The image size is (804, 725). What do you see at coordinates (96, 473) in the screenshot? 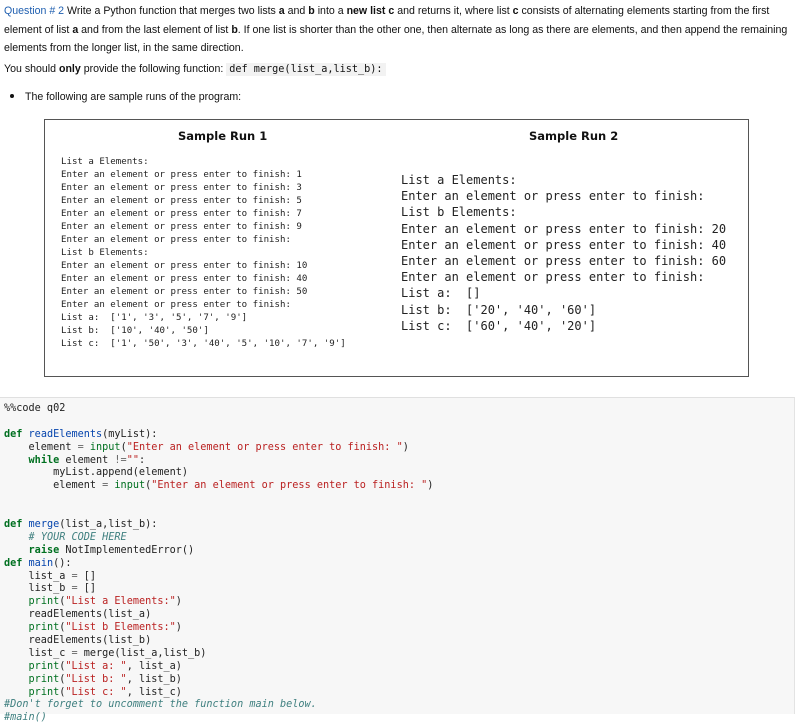
I see `code-line: myList.append(element)` at bounding box center [96, 473].